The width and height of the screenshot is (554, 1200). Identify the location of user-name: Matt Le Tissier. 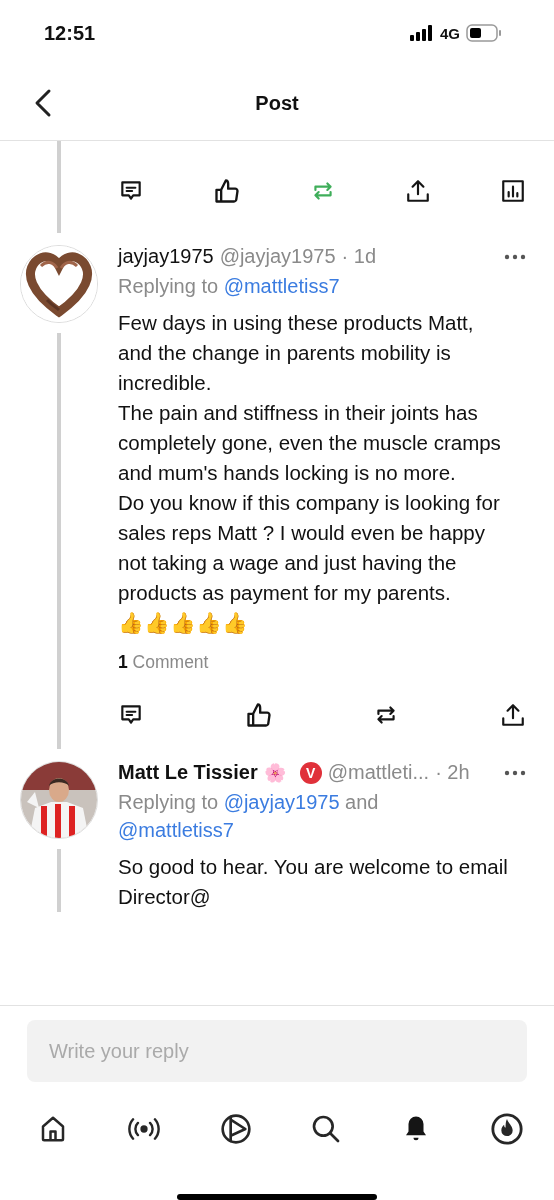
(188, 772).